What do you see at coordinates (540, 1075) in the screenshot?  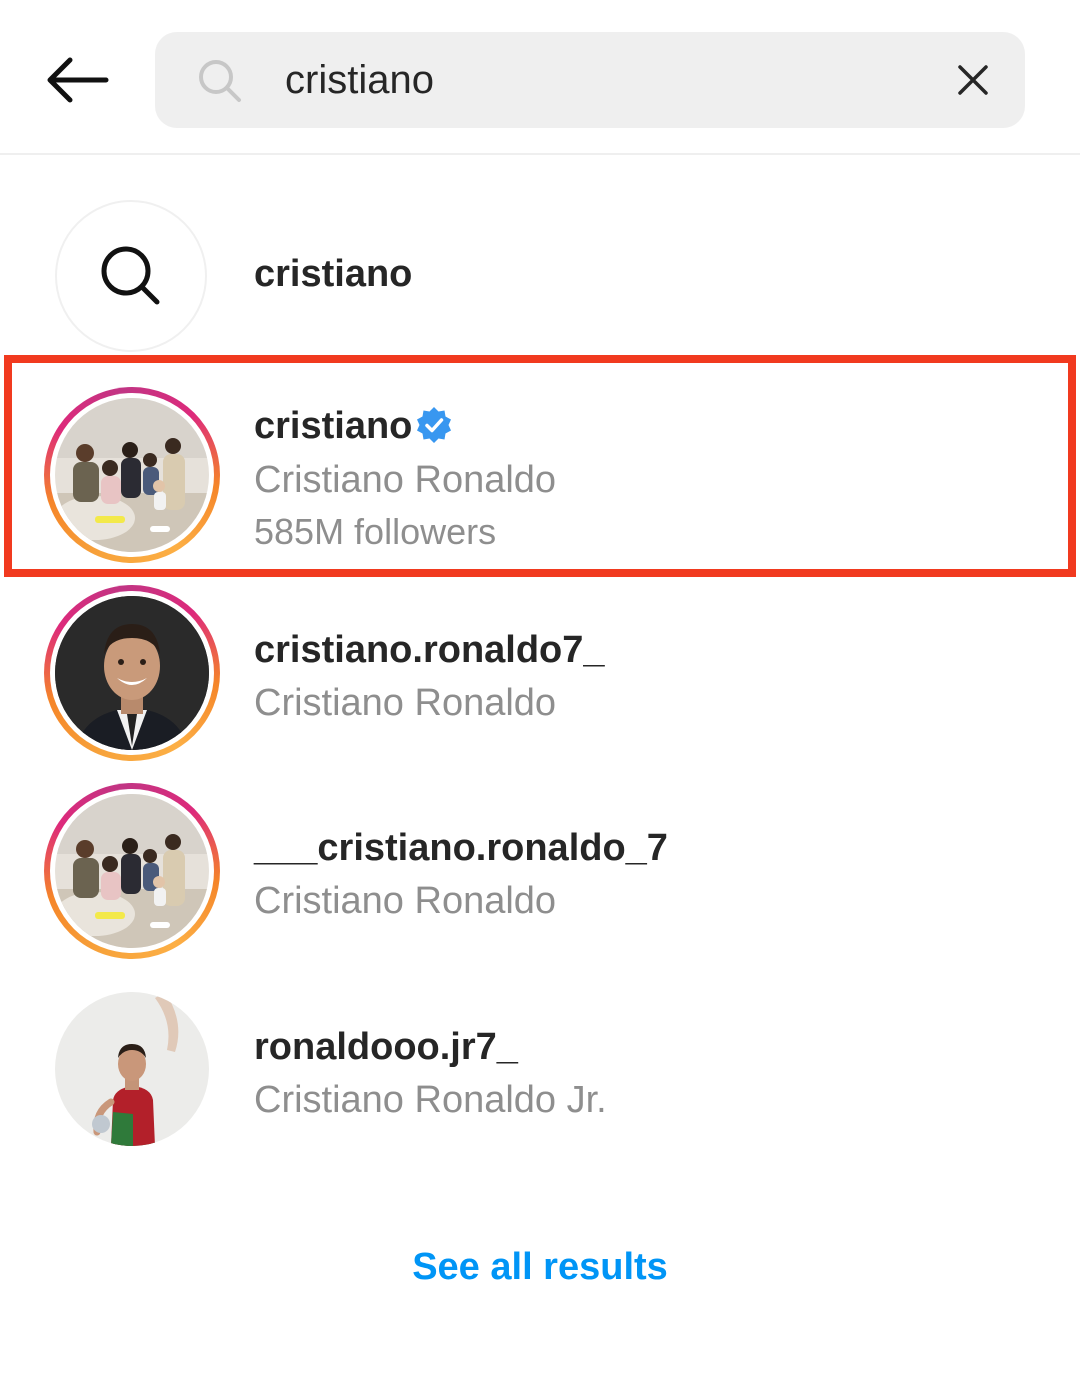 I see `result-row-ronaldooo-jr7: ronaldooo.jr7_ Cristiano Ronaldo Jr.` at bounding box center [540, 1075].